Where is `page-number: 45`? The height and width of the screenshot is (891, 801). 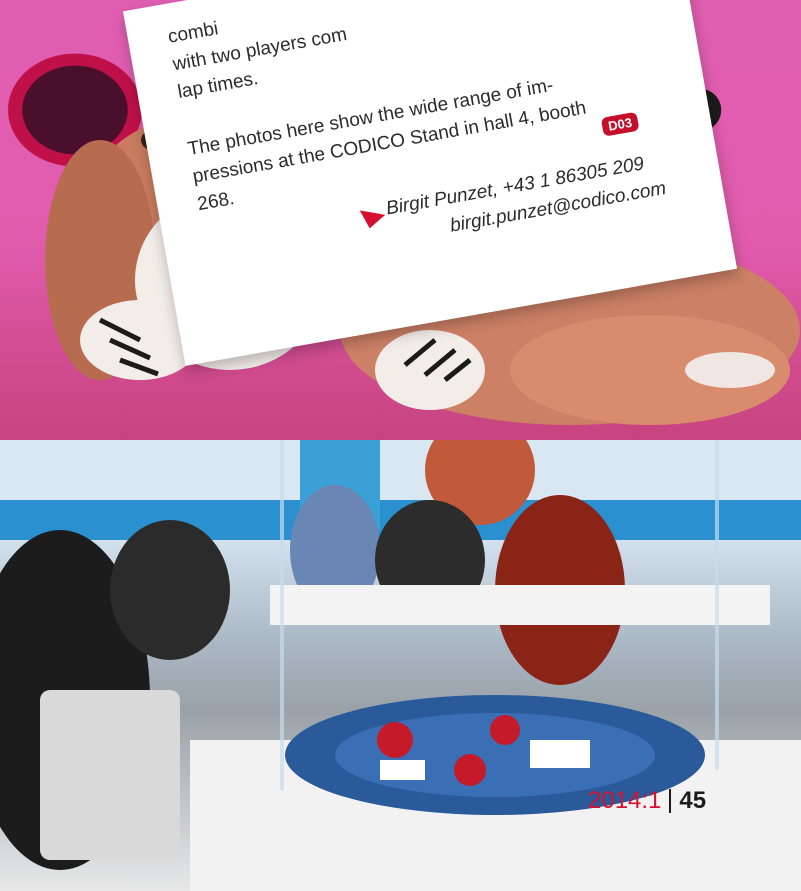 page-number: 45 is located at coordinates (693, 800).